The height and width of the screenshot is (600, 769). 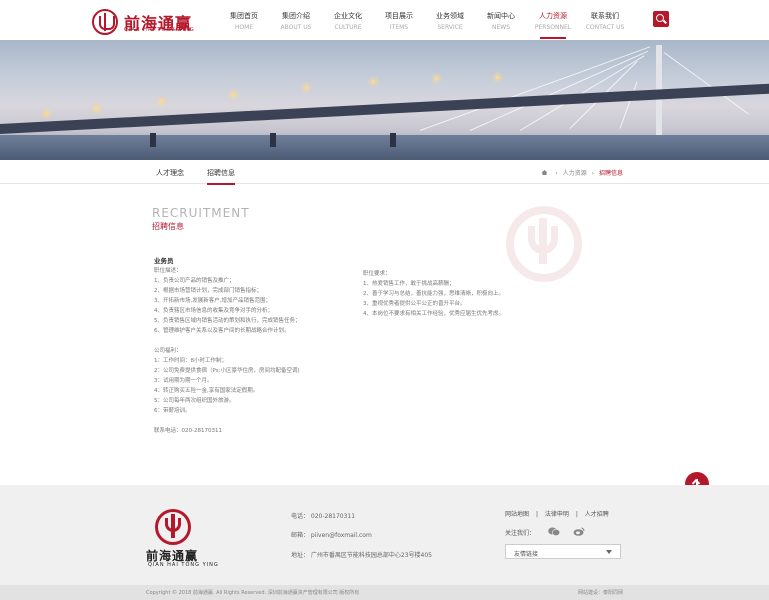 What do you see at coordinates (517, 514) in the screenshot?
I see `footer-link-sitemap: 网站地图` at bounding box center [517, 514].